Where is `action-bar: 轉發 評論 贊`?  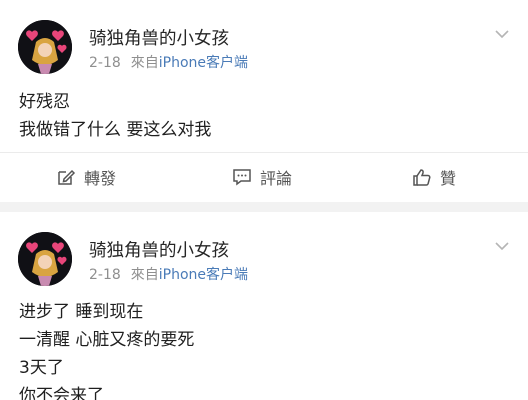
action-bar: 轉發 評論 贊 is located at coordinates (264, 176).